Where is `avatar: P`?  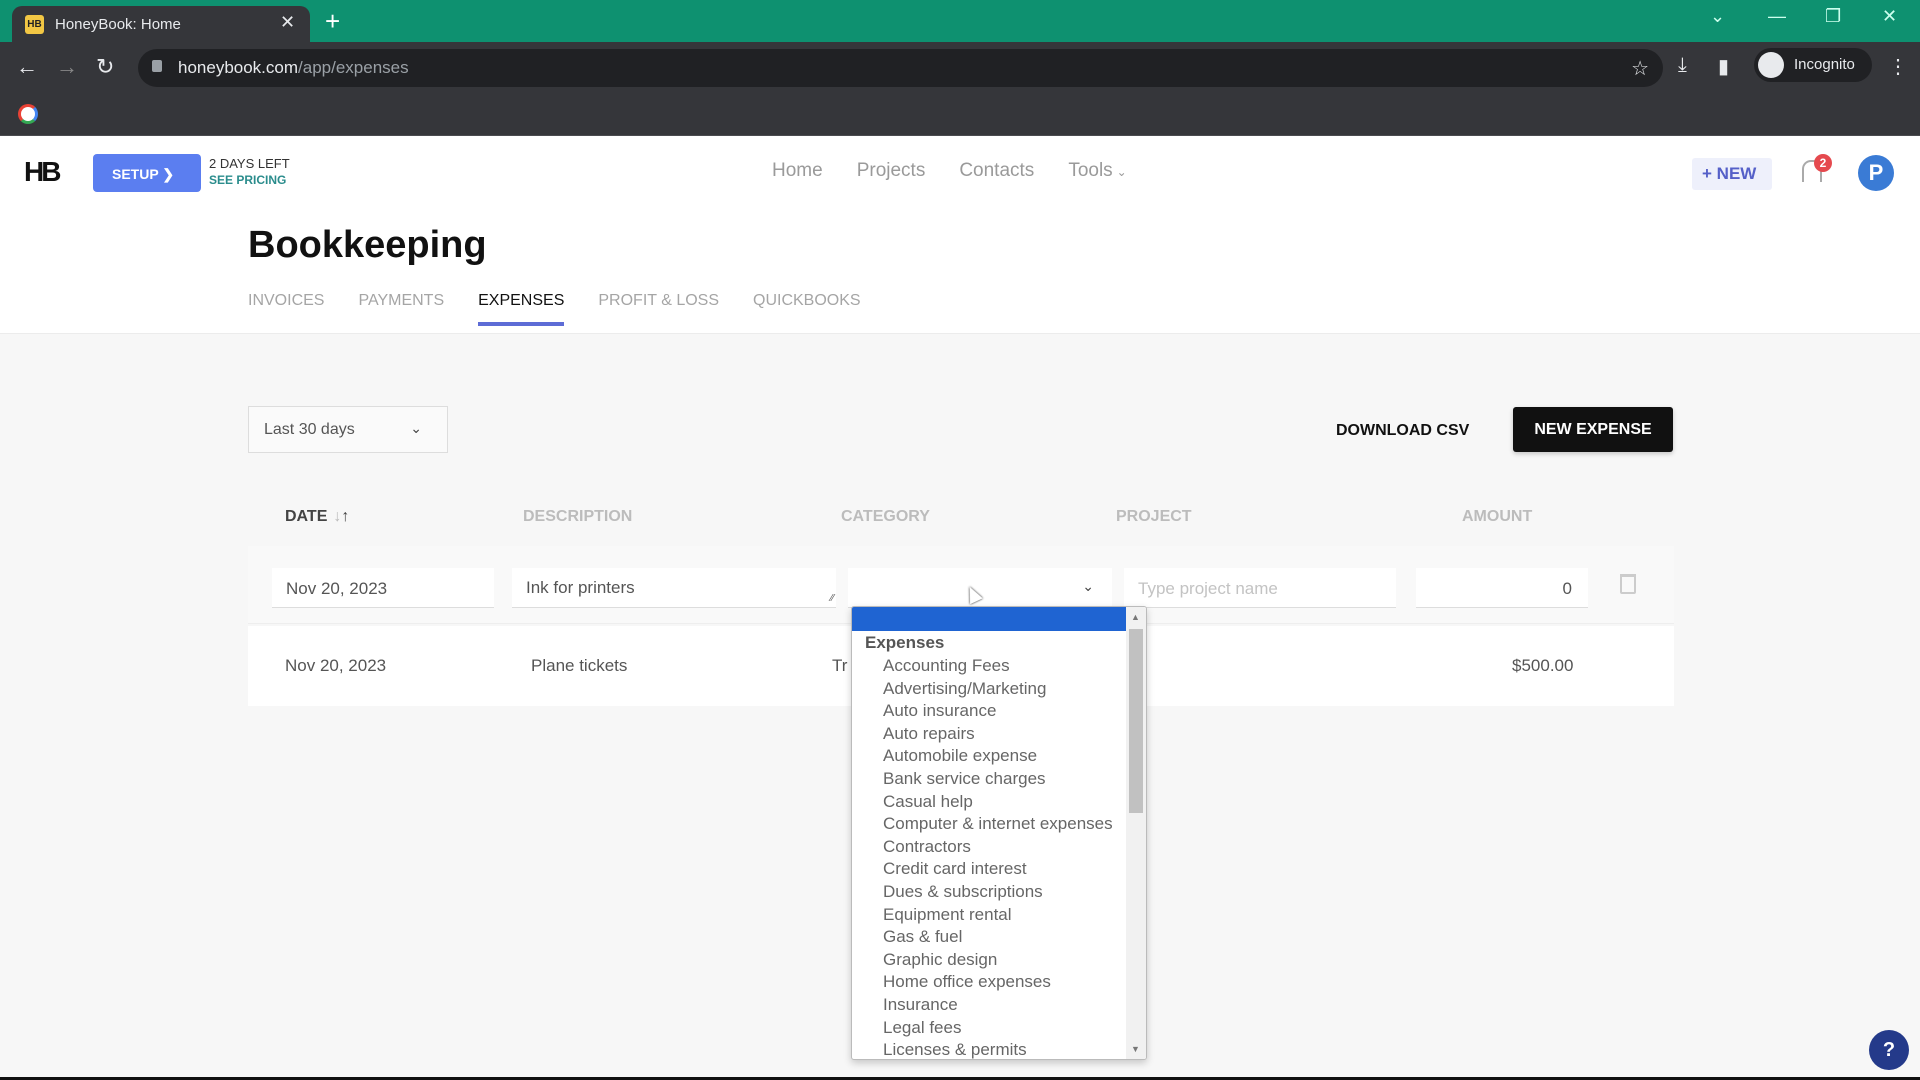 avatar: P is located at coordinates (1876, 173).